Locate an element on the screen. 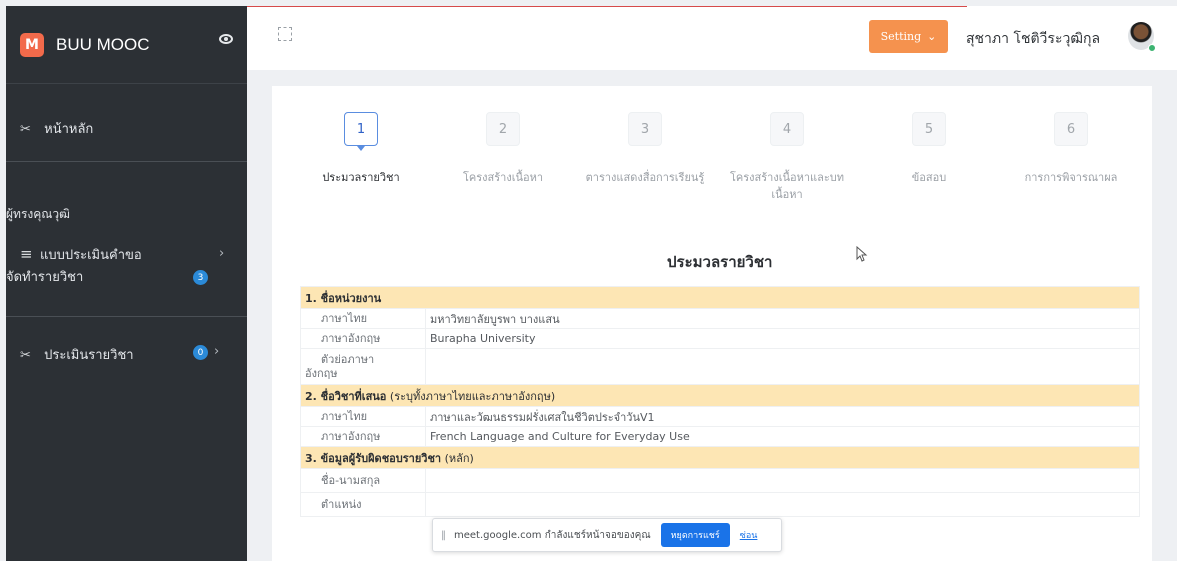 This screenshot has width=1177, height=561. step-2: 2 is located at coordinates (503, 129).